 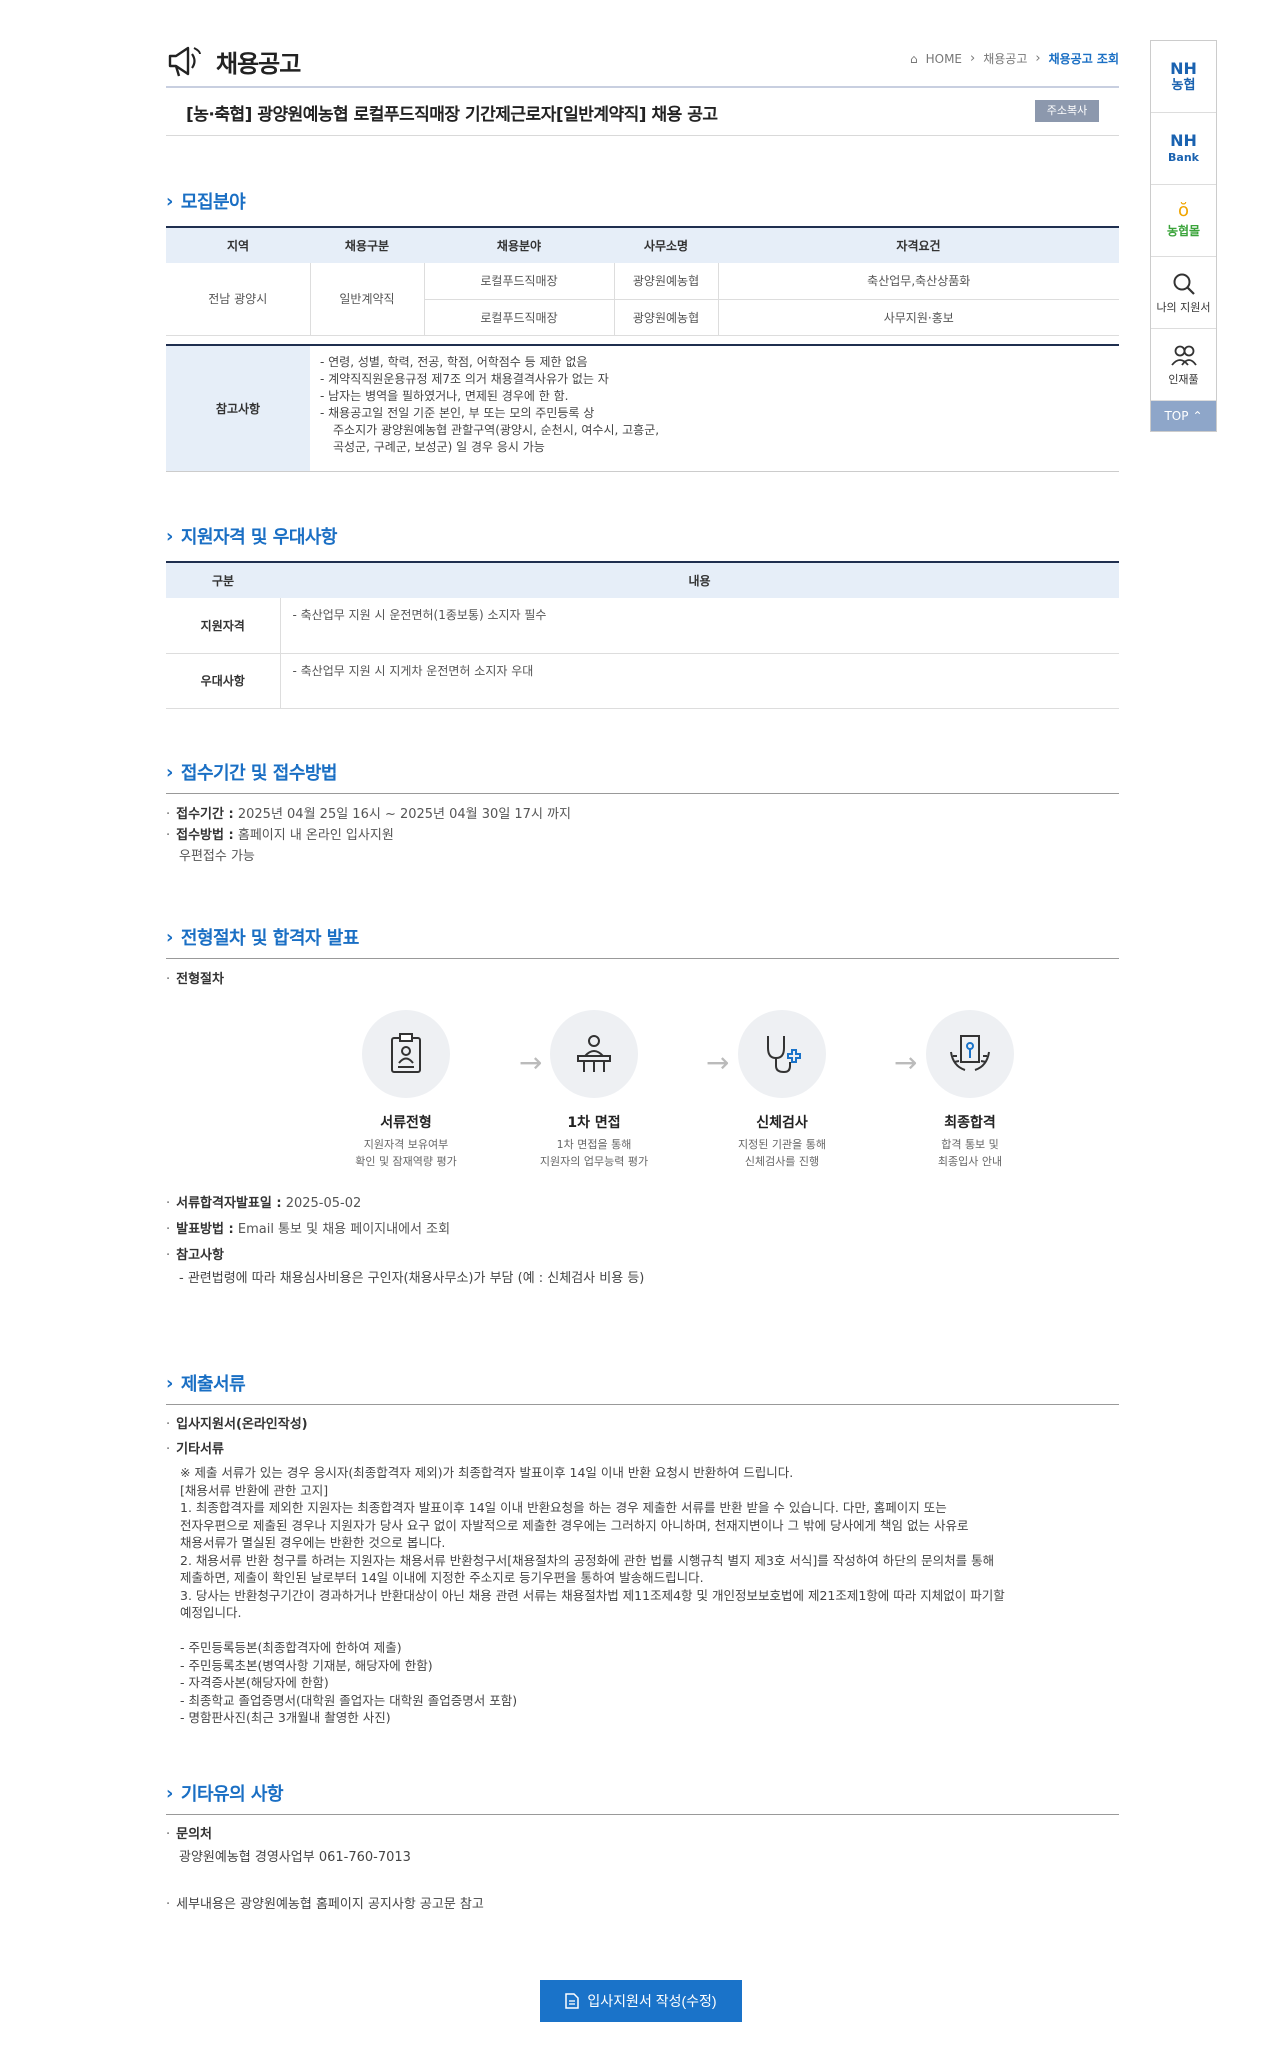 I want to click on table-row: 우대사항 - 축산업무 지원 시 지게차 운전면허 소지자 우대, so click(x=642, y=681).